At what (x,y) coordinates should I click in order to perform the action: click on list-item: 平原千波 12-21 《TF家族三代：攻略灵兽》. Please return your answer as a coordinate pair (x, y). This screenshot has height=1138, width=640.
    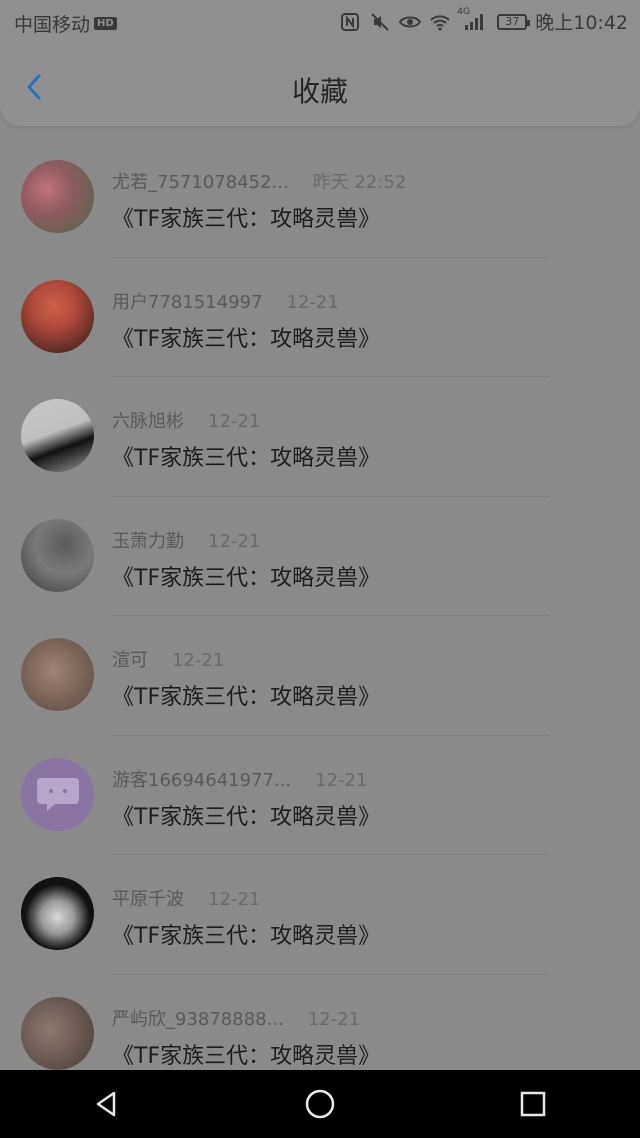
    Looking at the image, I should click on (320, 915).